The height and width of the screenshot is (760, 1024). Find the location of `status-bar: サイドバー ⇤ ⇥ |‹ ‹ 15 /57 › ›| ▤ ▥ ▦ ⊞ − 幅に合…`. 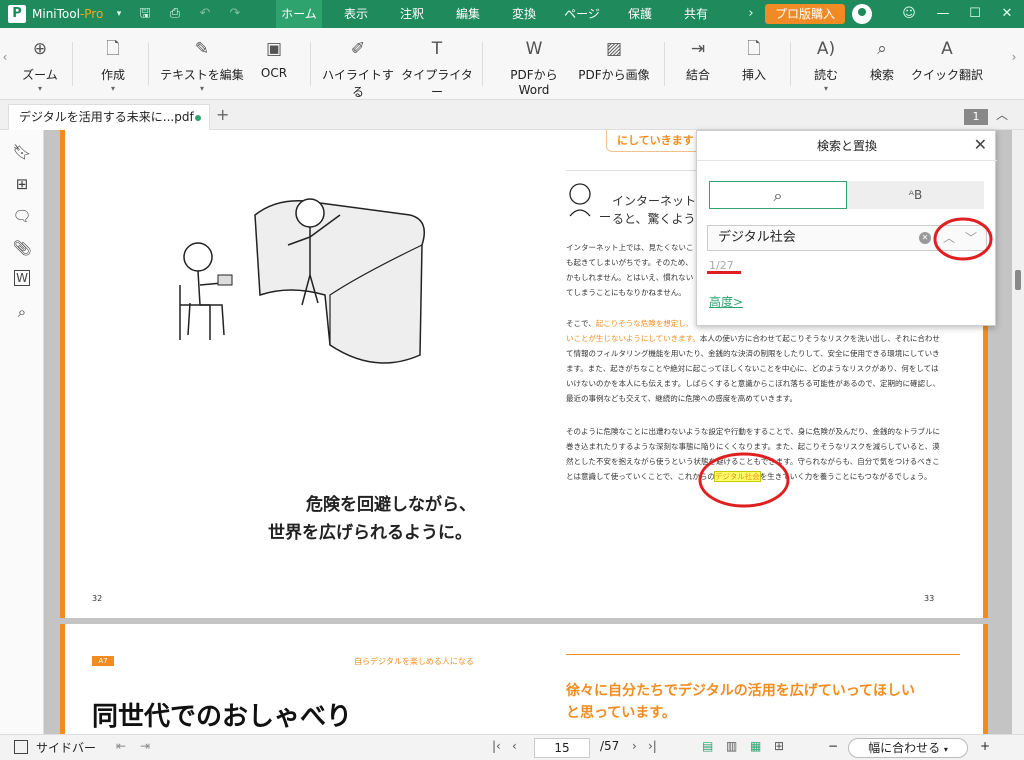

status-bar: サイドバー ⇤ ⇥ |‹ ‹ 15 /57 › ›| ▤ ▥ ▦ ⊞ − 幅に合… is located at coordinates (512, 747).